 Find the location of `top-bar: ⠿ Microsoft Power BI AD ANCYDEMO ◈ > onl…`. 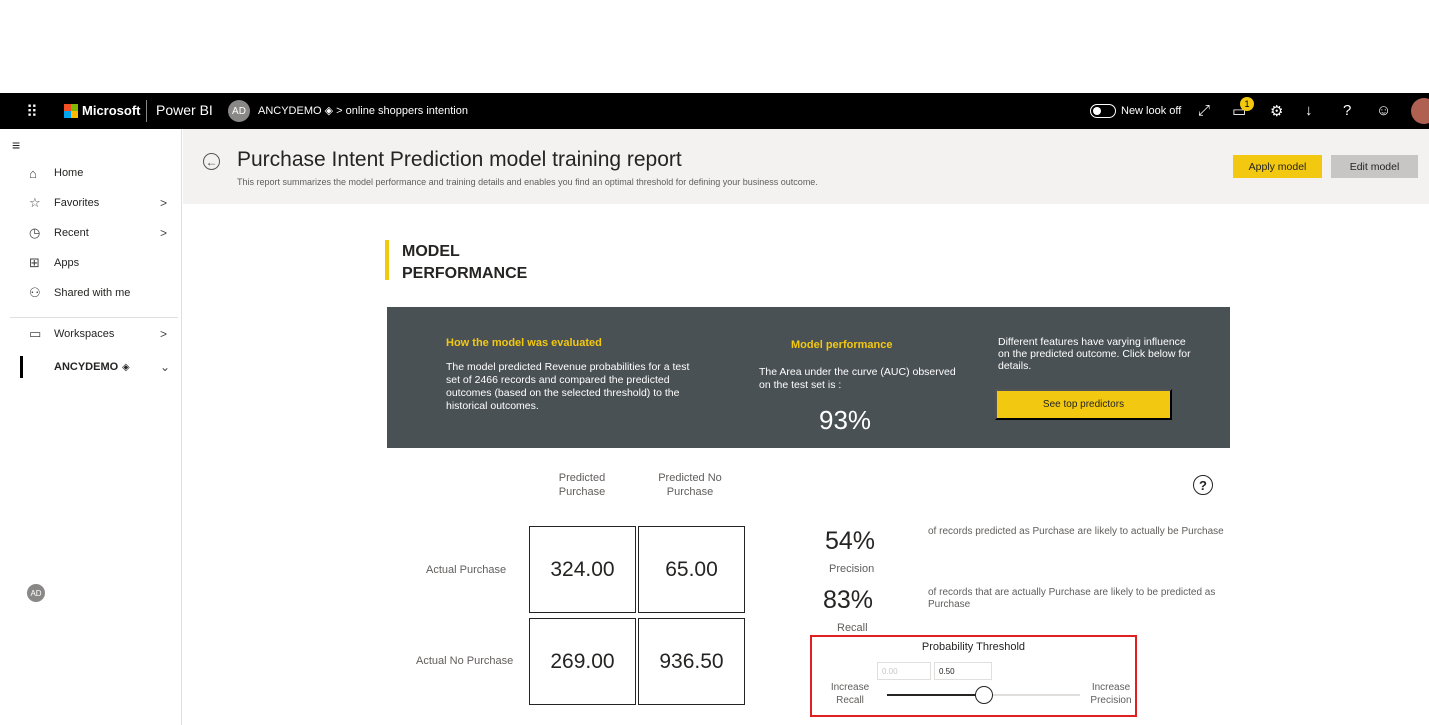

top-bar: ⠿ Microsoft Power BI AD ANCYDEMO ◈ > onl… is located at coordinates (714, 111).